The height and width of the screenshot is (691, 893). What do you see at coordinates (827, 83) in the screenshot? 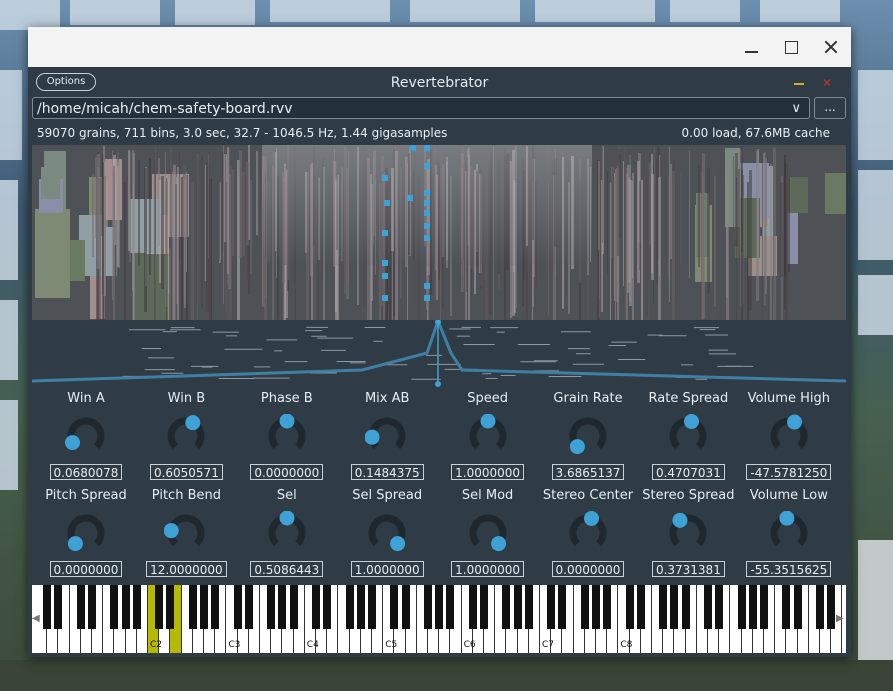
I see `plugin-close-icon: ✕` at bounding box center [827, 83].